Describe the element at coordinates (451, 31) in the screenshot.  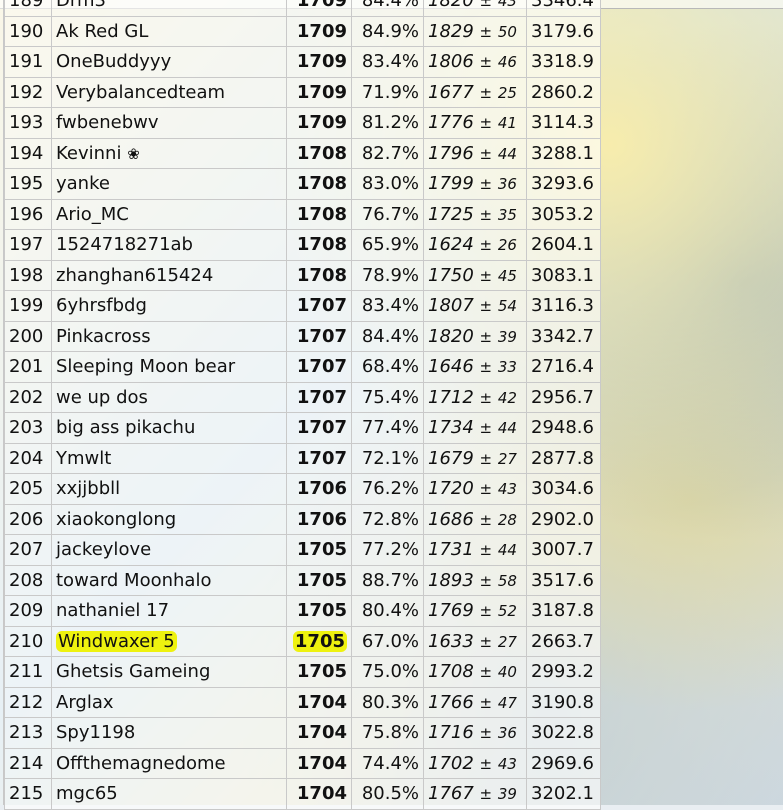
I see `glicko-rating: 1829` at that location.